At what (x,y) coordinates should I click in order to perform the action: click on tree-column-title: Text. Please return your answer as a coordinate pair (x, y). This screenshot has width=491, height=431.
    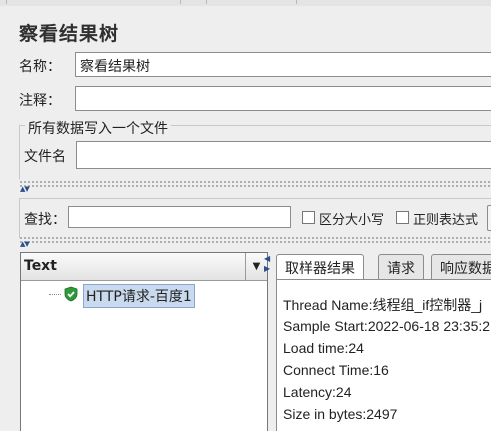
    Looking at the image, I should click on (40, 266).